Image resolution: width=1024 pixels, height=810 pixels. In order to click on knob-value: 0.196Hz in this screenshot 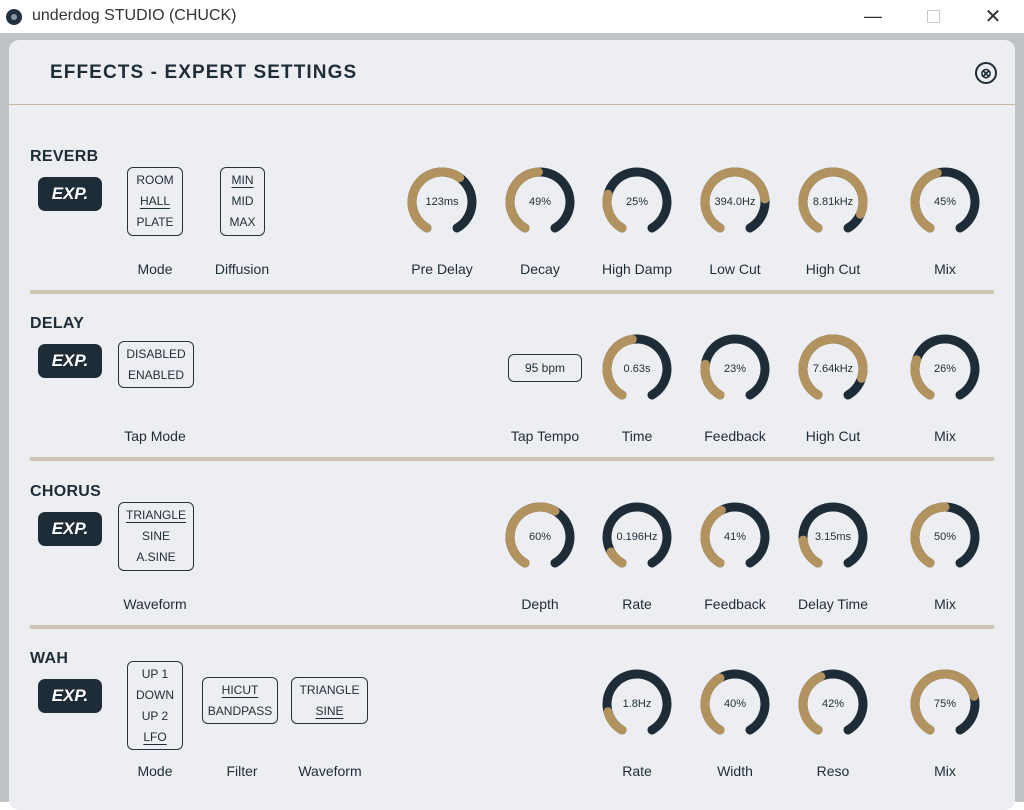, I will do `click(637, 537)`.